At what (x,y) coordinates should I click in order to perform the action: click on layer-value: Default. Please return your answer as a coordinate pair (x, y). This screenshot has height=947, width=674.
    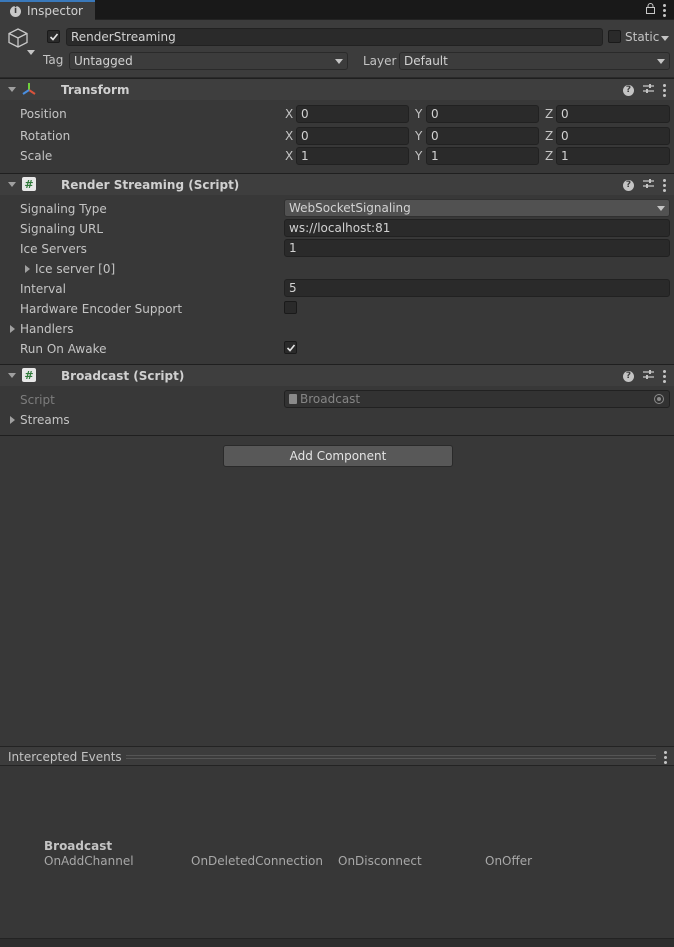
    Looking at the image, I should click on (426, 61).